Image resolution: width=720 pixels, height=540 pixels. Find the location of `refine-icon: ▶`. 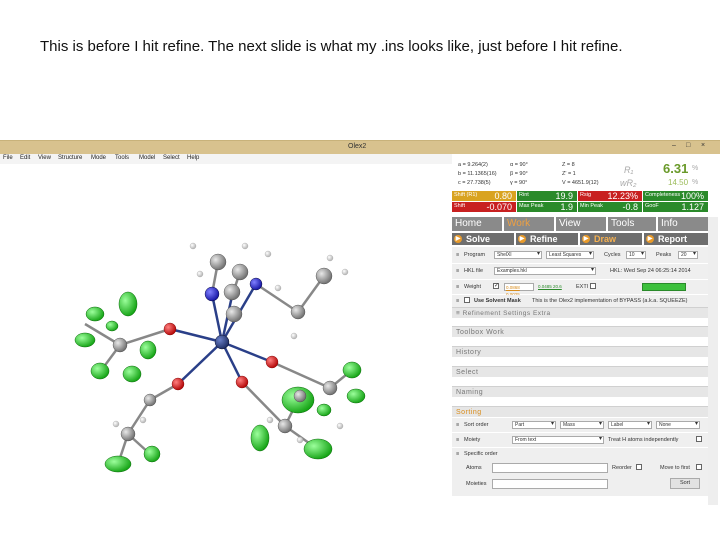

refine-icon: ▶ is located at coordinates (522, 239).